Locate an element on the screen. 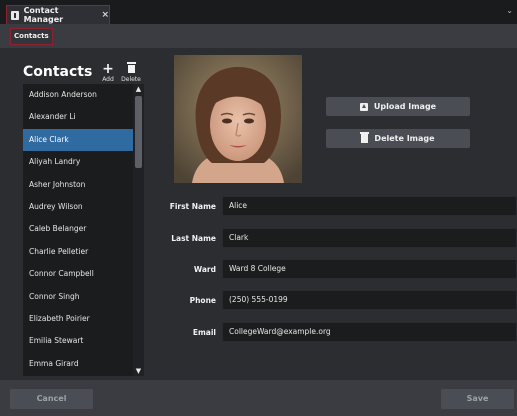 This screenshot has width=517, height=416. list-item: Emma Girard is located at coordinates (78, 364).